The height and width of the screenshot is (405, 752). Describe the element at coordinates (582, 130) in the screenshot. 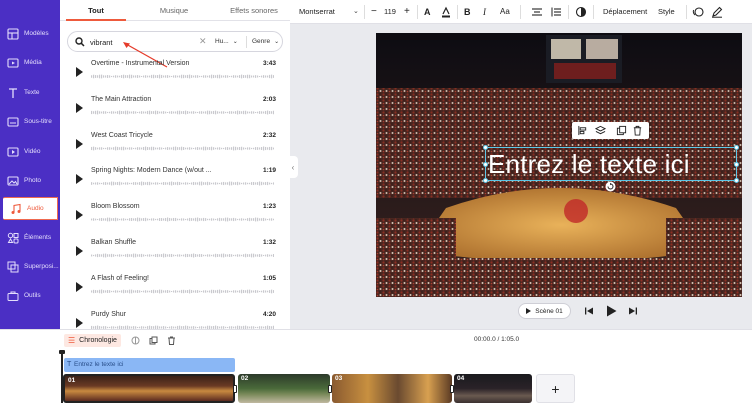

I see `align-element-icon` at that location.